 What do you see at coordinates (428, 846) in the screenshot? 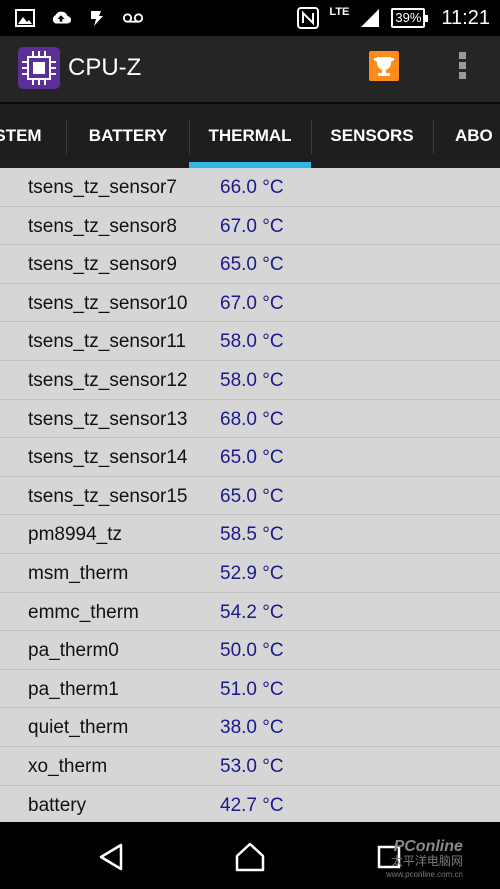
I see `watermark-brand: PConline` at bounding box center [428, 846].